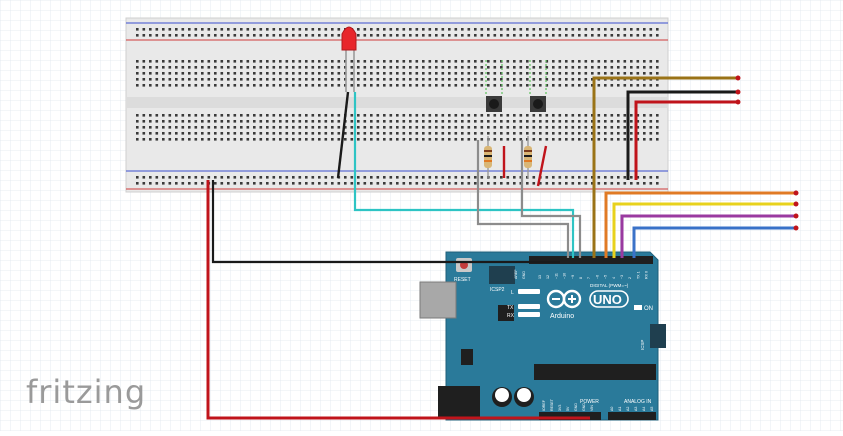  Describe the element at coordinates (652, 409) in the screenshot. I see `analog-pin-label: A5` at that location.